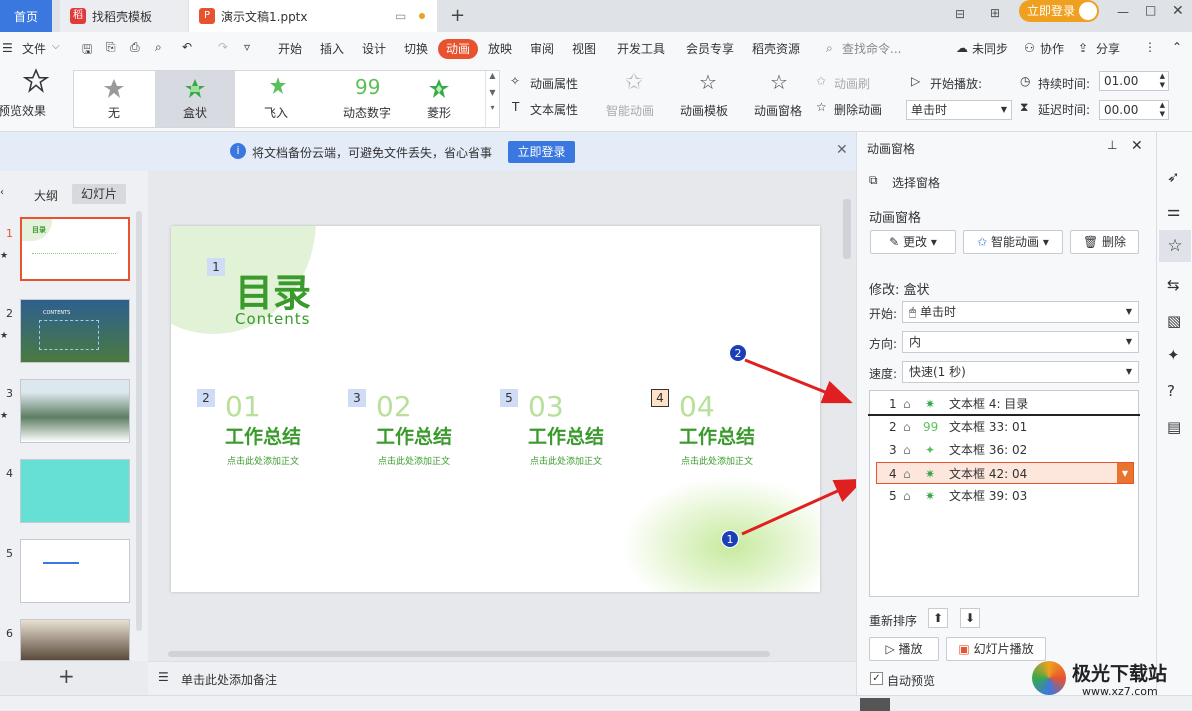 The width and height of the screenshot is (1192, 711). Describe the element at coordinates (938, 312) in the screenshot. I see `start-value: 单击时` at that location.